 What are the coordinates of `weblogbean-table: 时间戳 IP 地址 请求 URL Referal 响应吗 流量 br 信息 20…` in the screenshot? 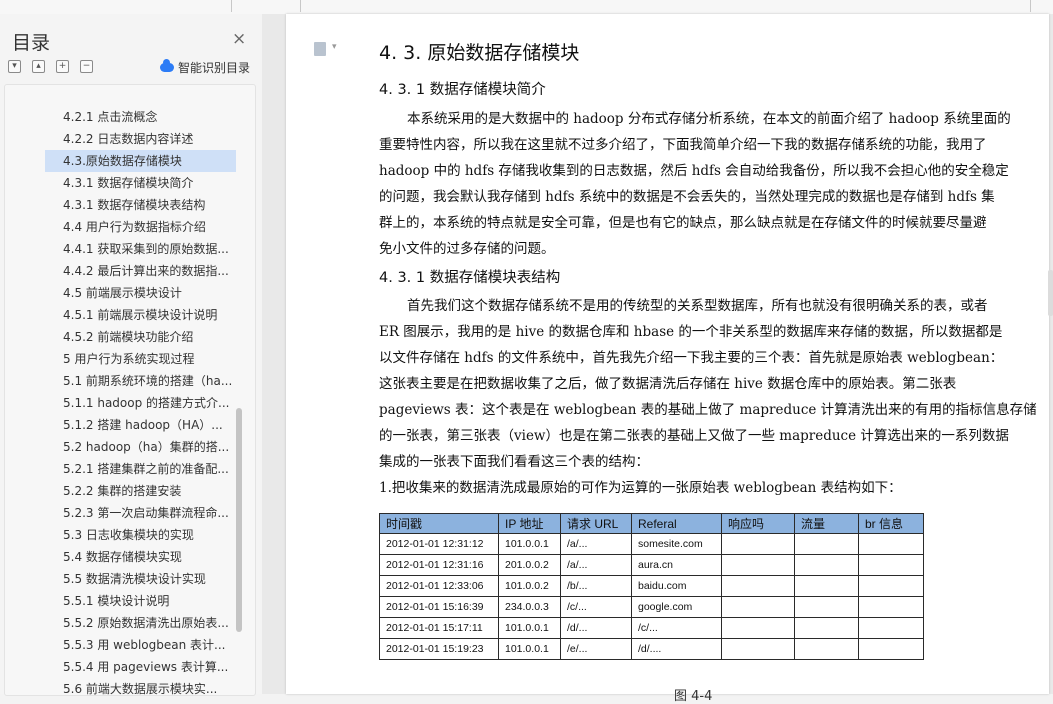 It's located at (651, 586).